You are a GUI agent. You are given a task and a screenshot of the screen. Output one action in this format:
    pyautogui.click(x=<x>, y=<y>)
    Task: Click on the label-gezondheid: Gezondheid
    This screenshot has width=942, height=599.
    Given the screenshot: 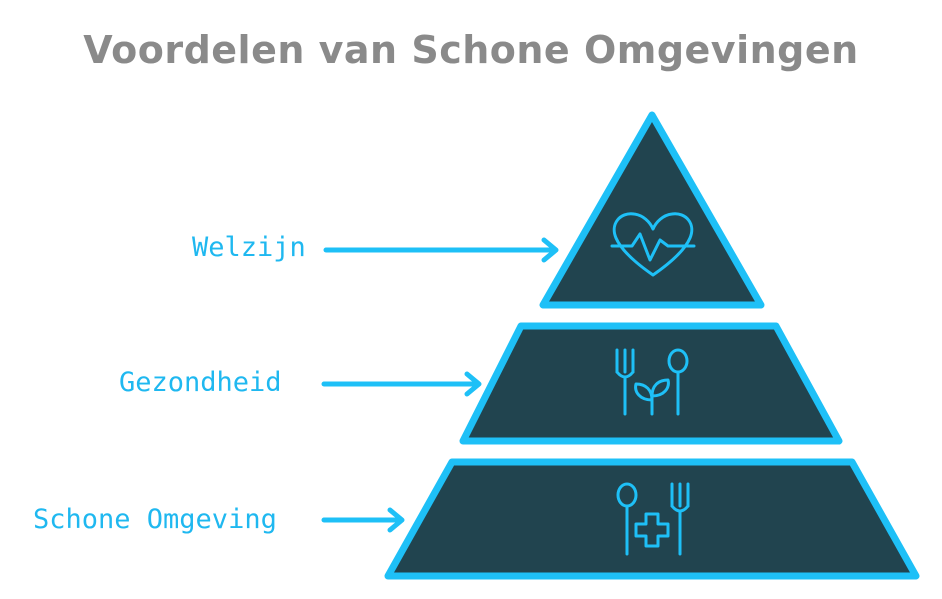 What is the action you would take?
    pyautogui.click(x=200, y=382)
    